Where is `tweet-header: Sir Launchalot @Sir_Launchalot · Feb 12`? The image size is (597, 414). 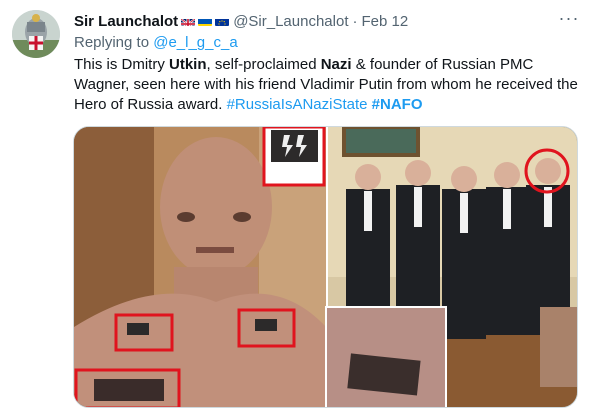 tweet-header: Sir Launchalot @Sir_Launchalot · Feb 12 is located at coordinates (241, 21).